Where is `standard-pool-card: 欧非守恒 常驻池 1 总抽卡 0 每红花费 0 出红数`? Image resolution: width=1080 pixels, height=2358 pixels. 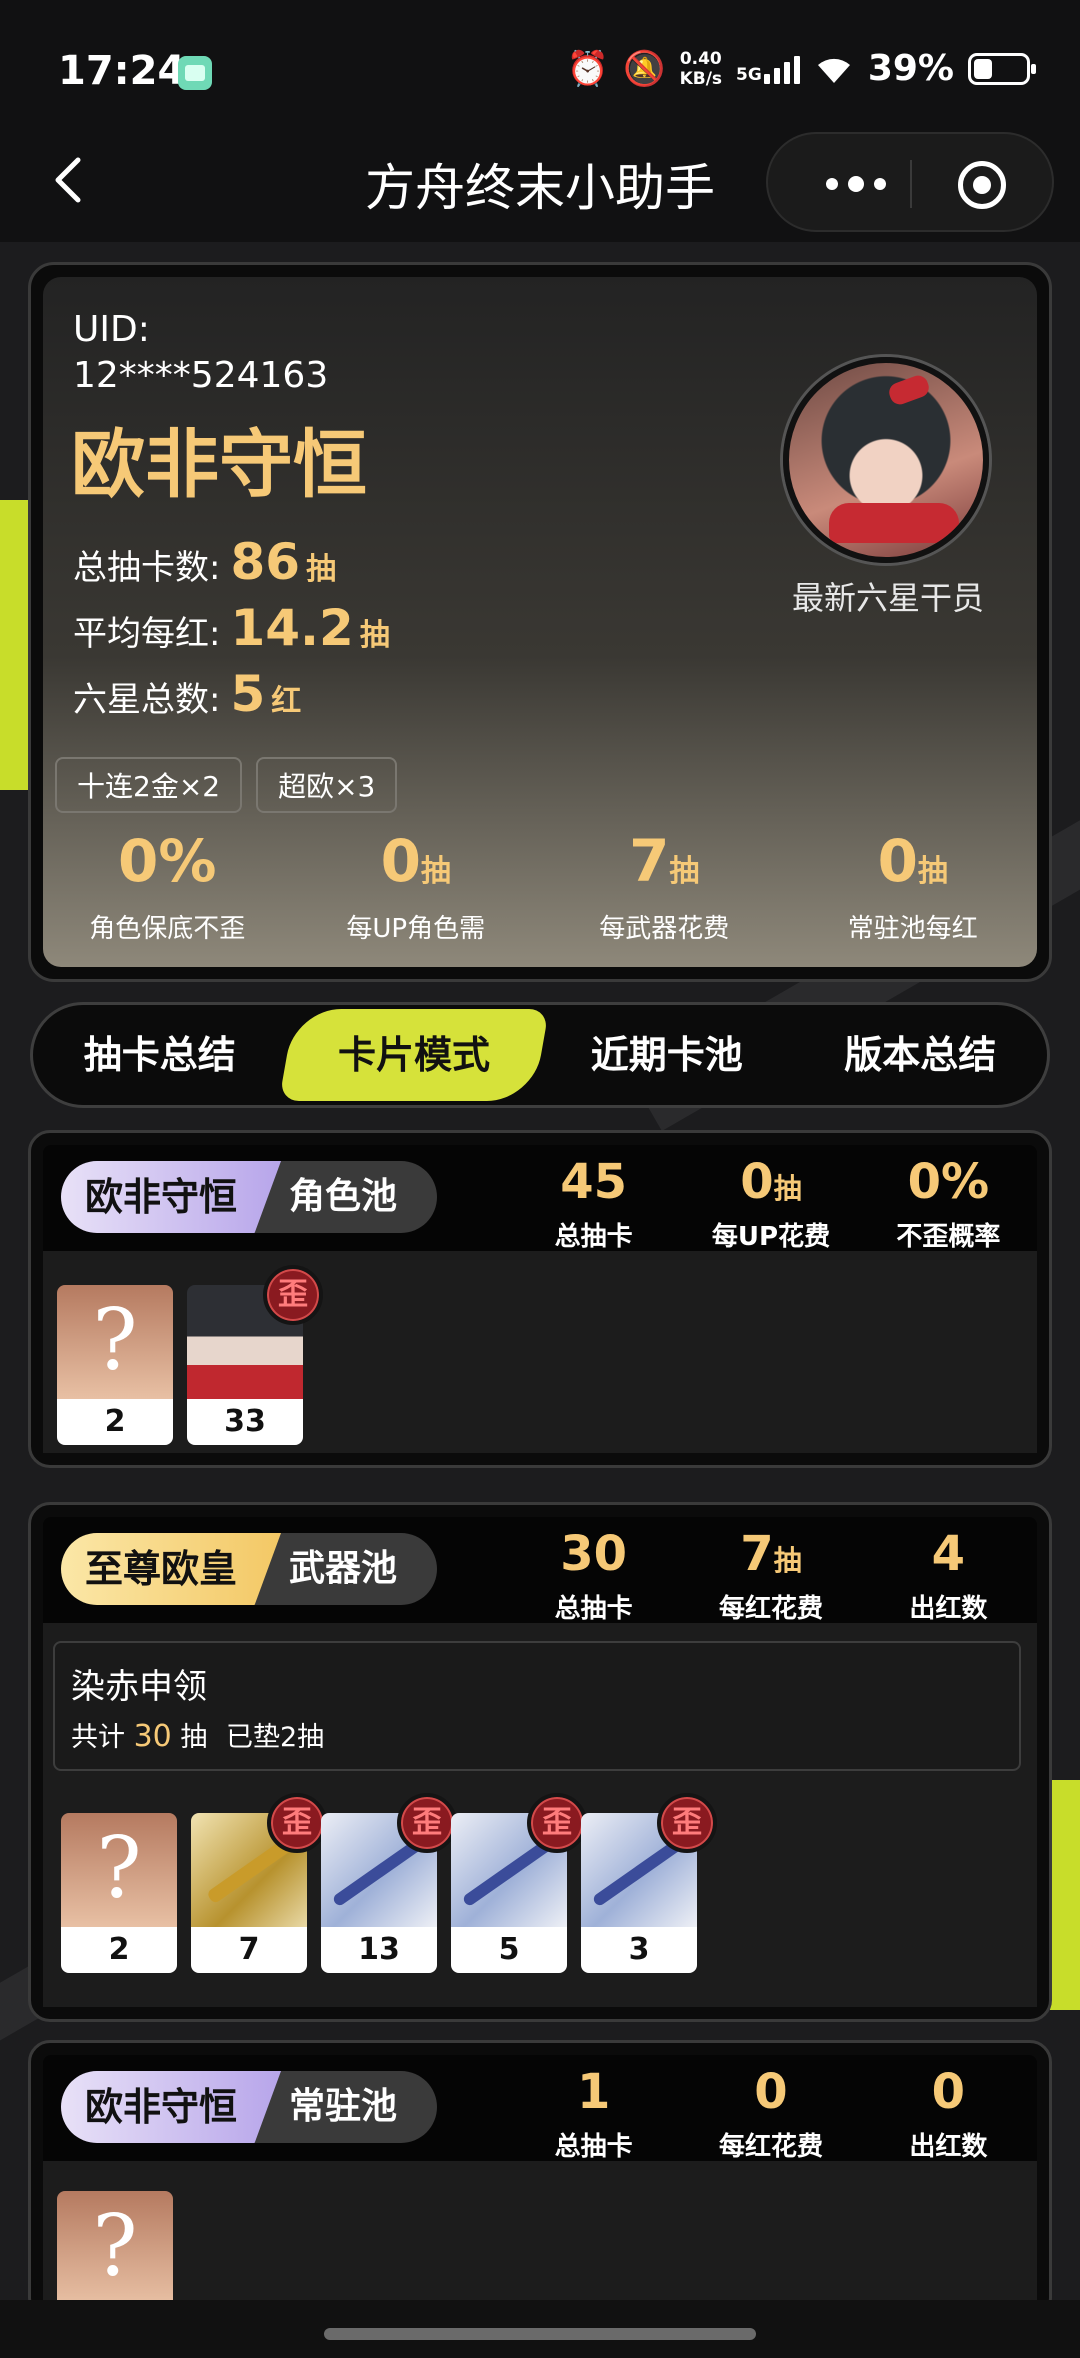 standard-pool-card: 欧非守恒 常驻池 1 总抽卡 0 每红花费 0 出红数 is located at coordinates (540, 2180).